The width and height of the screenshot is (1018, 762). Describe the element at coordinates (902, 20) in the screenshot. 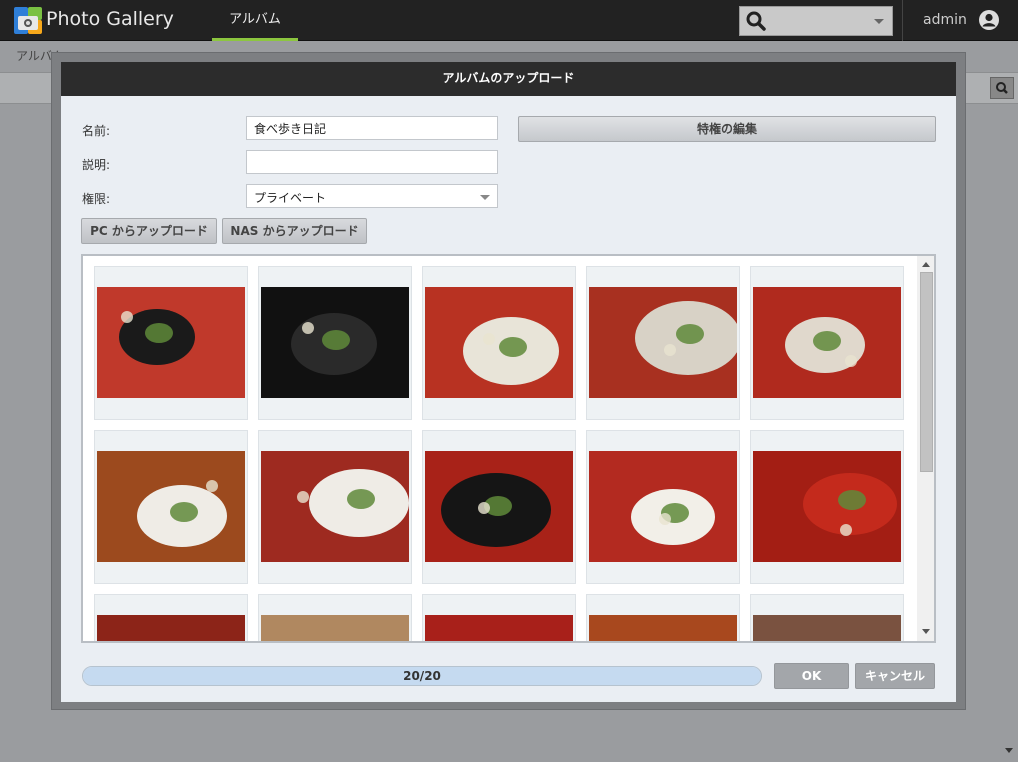

I see `header-divider` at that location.